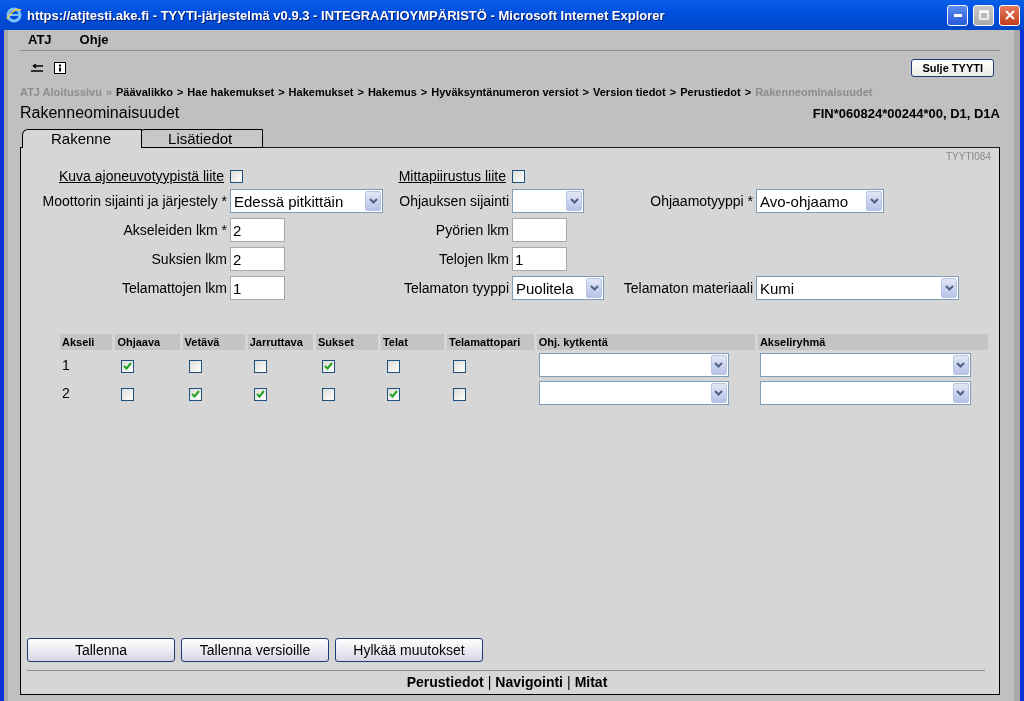 The image size is (1024, 701). What do you see at coordinates (134, 201) in the screenshot?
I see `field-label: Moottorin sijainti ja järjestely *` at bounding box center [134, 201].